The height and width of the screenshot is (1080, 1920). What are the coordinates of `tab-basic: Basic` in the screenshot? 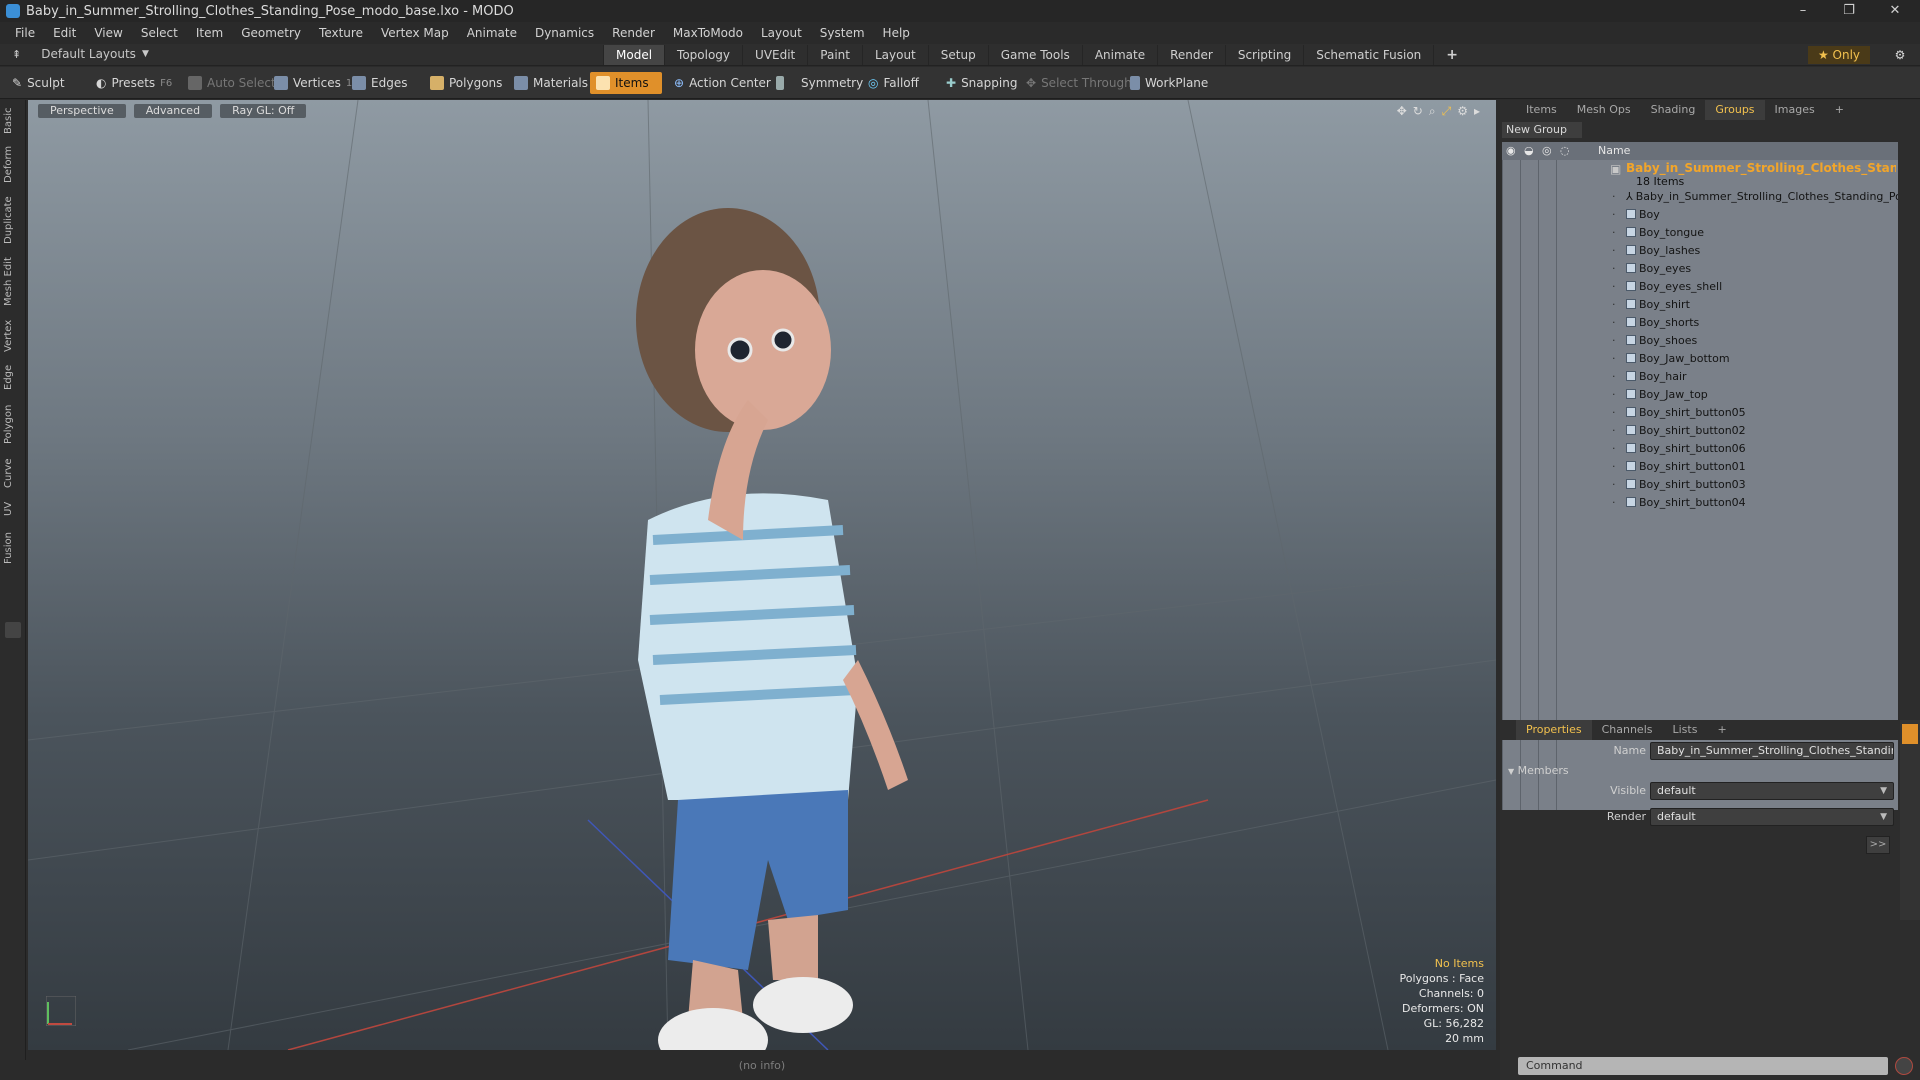 It's located at (13, 121).